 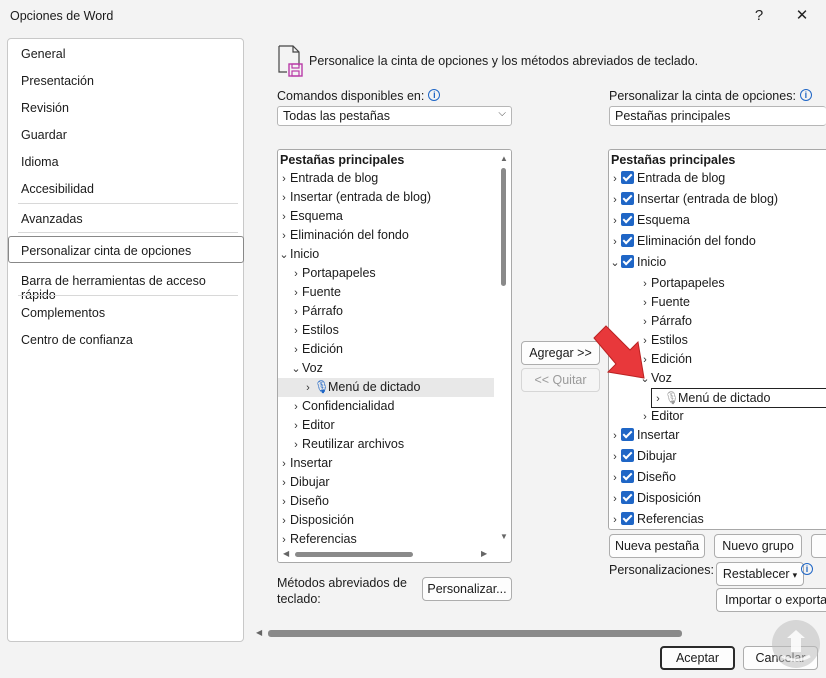 I want to click on sidebar-item-general: General, so click(x=43, y=54).